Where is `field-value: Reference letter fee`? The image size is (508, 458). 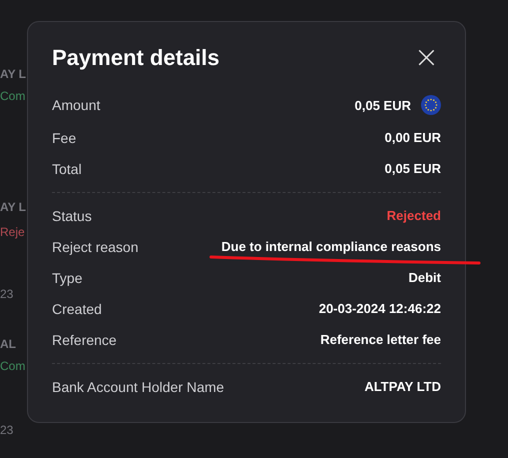 field-value: Reference letter fee is located at coordinates (380, 339).